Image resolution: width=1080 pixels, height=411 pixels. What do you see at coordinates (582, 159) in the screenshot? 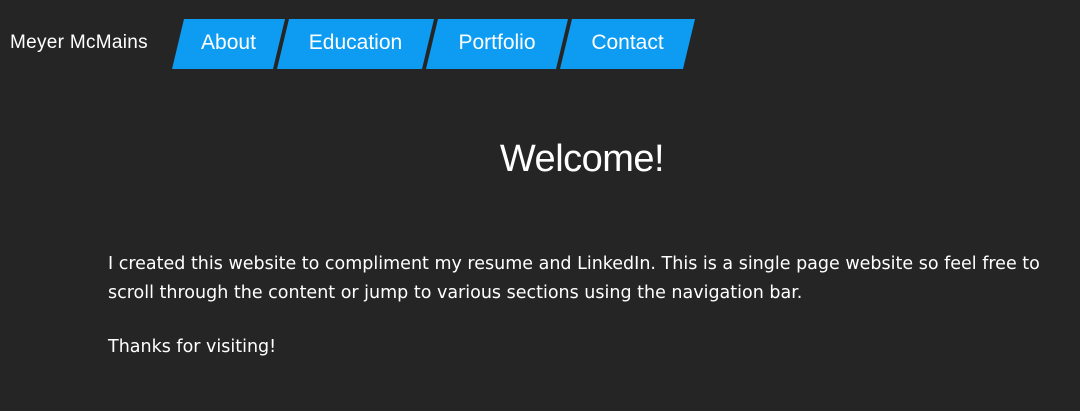
I see `page-title: Welcome!` at bounding box center [582, 159].